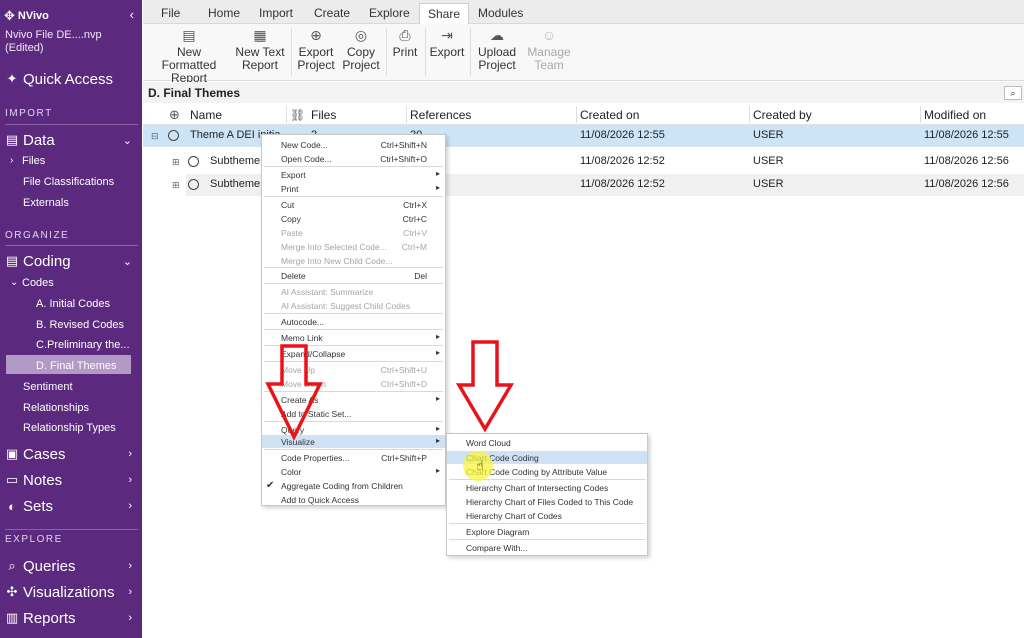  Describe the element at coordinates (12, 591) in the screenshot. I see `visualizations-icon: ✣` at that location.